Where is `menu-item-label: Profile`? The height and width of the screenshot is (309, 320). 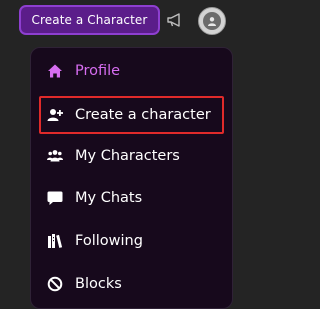 menu-item-label: Profile is located at coordinates (98, 71).